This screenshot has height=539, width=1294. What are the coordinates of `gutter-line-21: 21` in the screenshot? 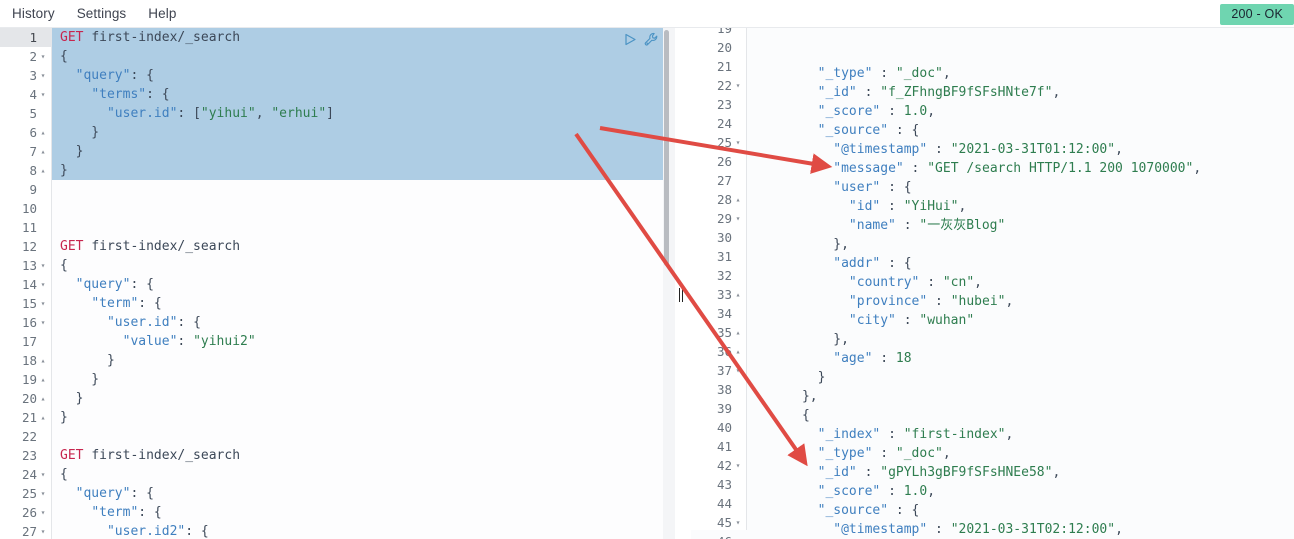 It's located at (718, 66).